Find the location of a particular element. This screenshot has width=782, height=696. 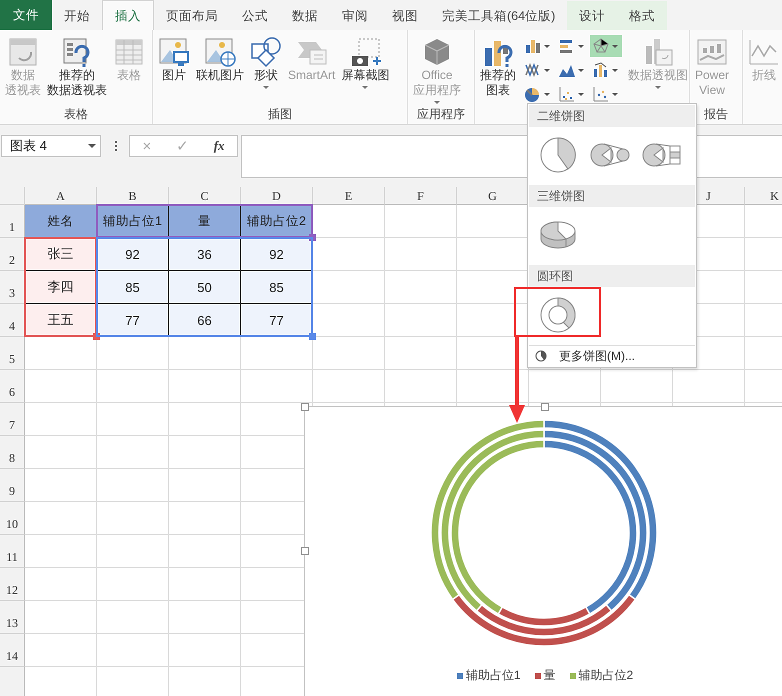

table-cell: 77 is located at coordinates (277, 320).